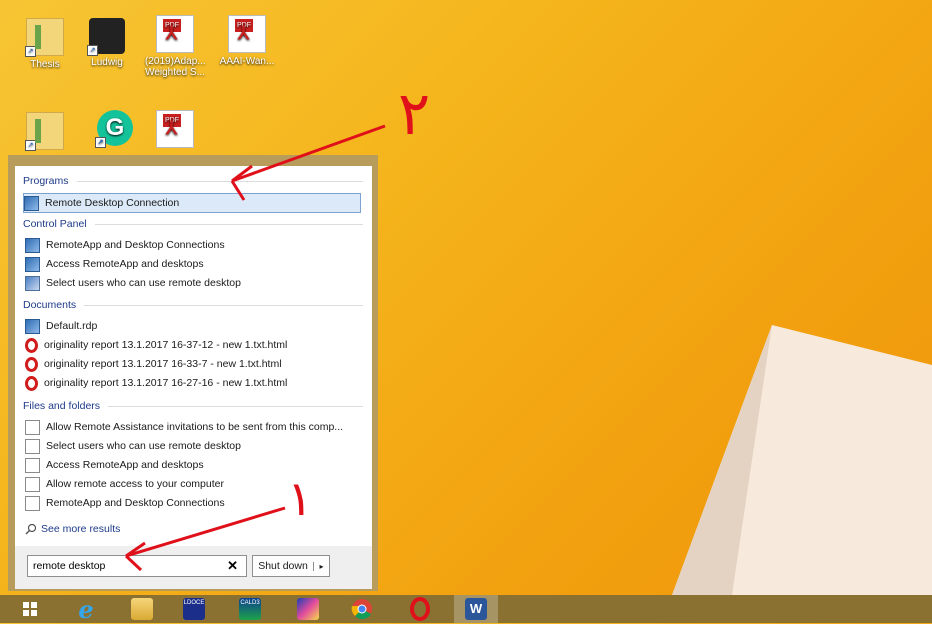 The height and width of the screenshot is (624, 932). I want to click on taskbar-chrome, so click(362, 609).